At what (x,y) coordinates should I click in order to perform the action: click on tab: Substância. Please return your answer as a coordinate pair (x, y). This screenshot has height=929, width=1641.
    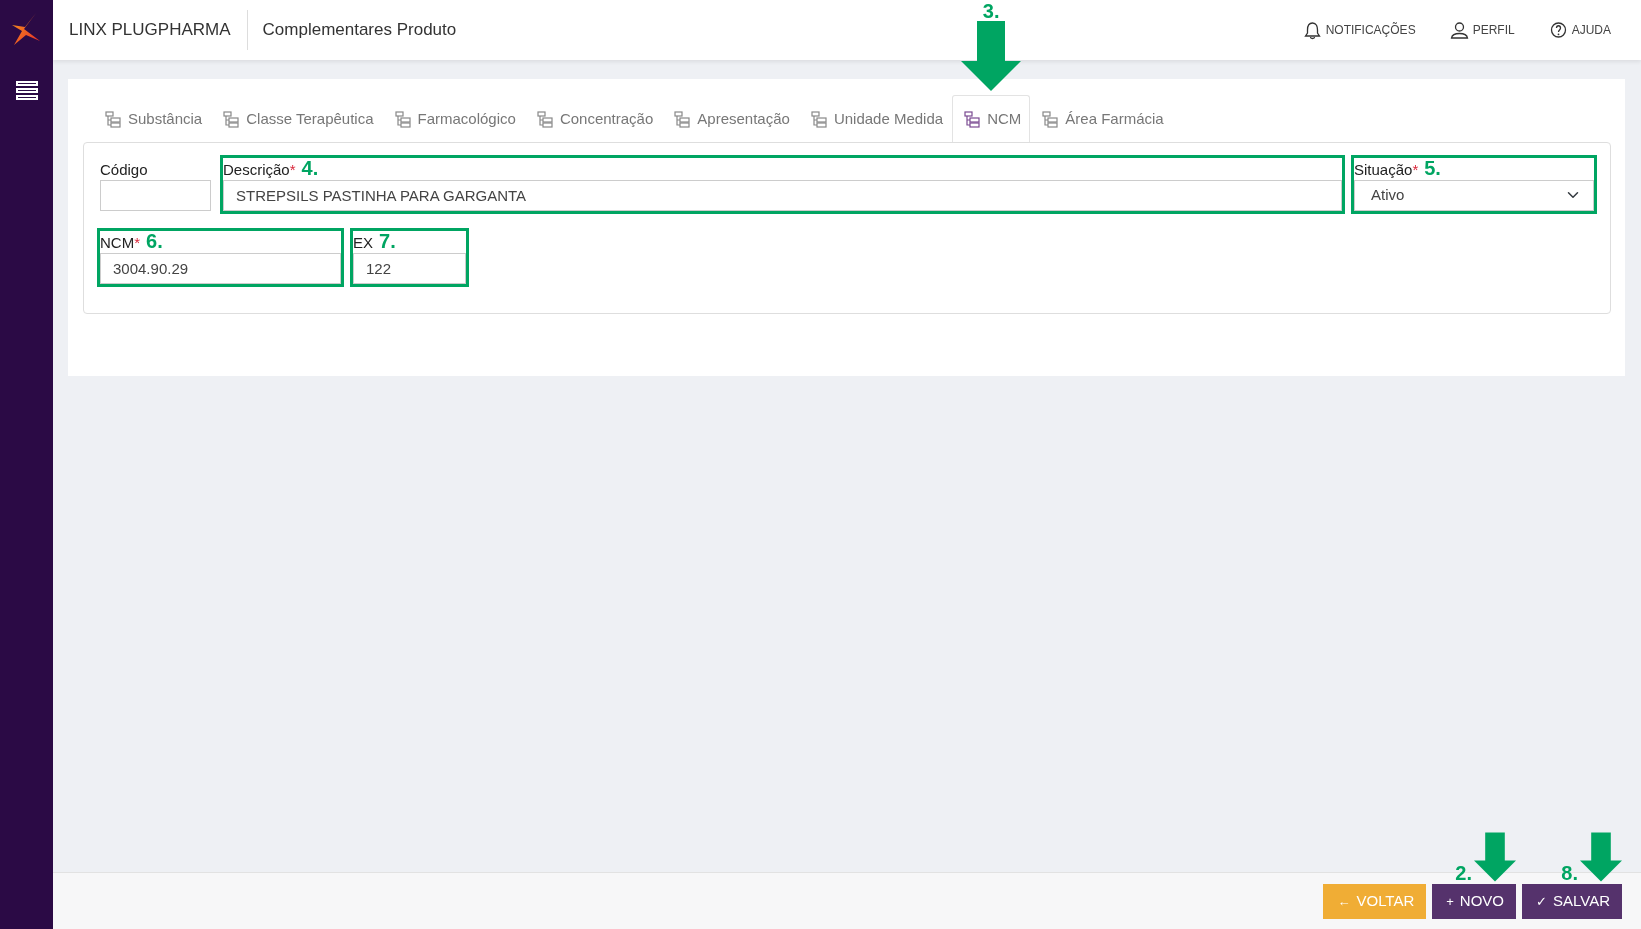
    Looking at the image, I should click on (152, 118).